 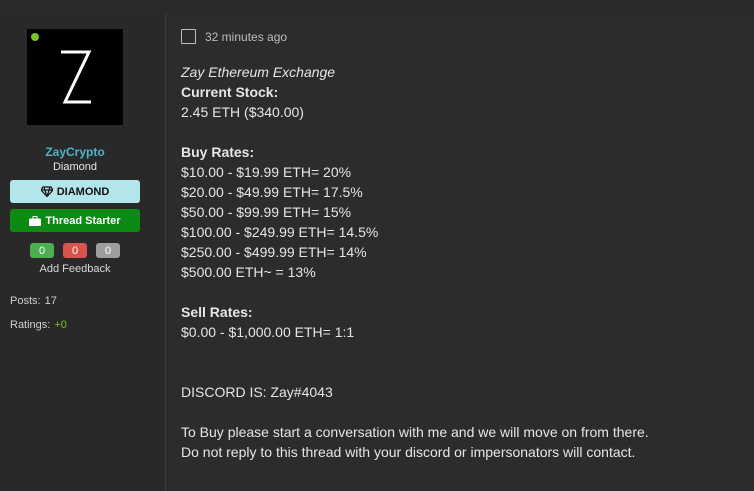 What do you see at coordinates (280, 232) in the screenshot?
I see `buy-rate-line: $100.00 - $249.99 ETH= 14.5%` at bounding box center [280, 232].